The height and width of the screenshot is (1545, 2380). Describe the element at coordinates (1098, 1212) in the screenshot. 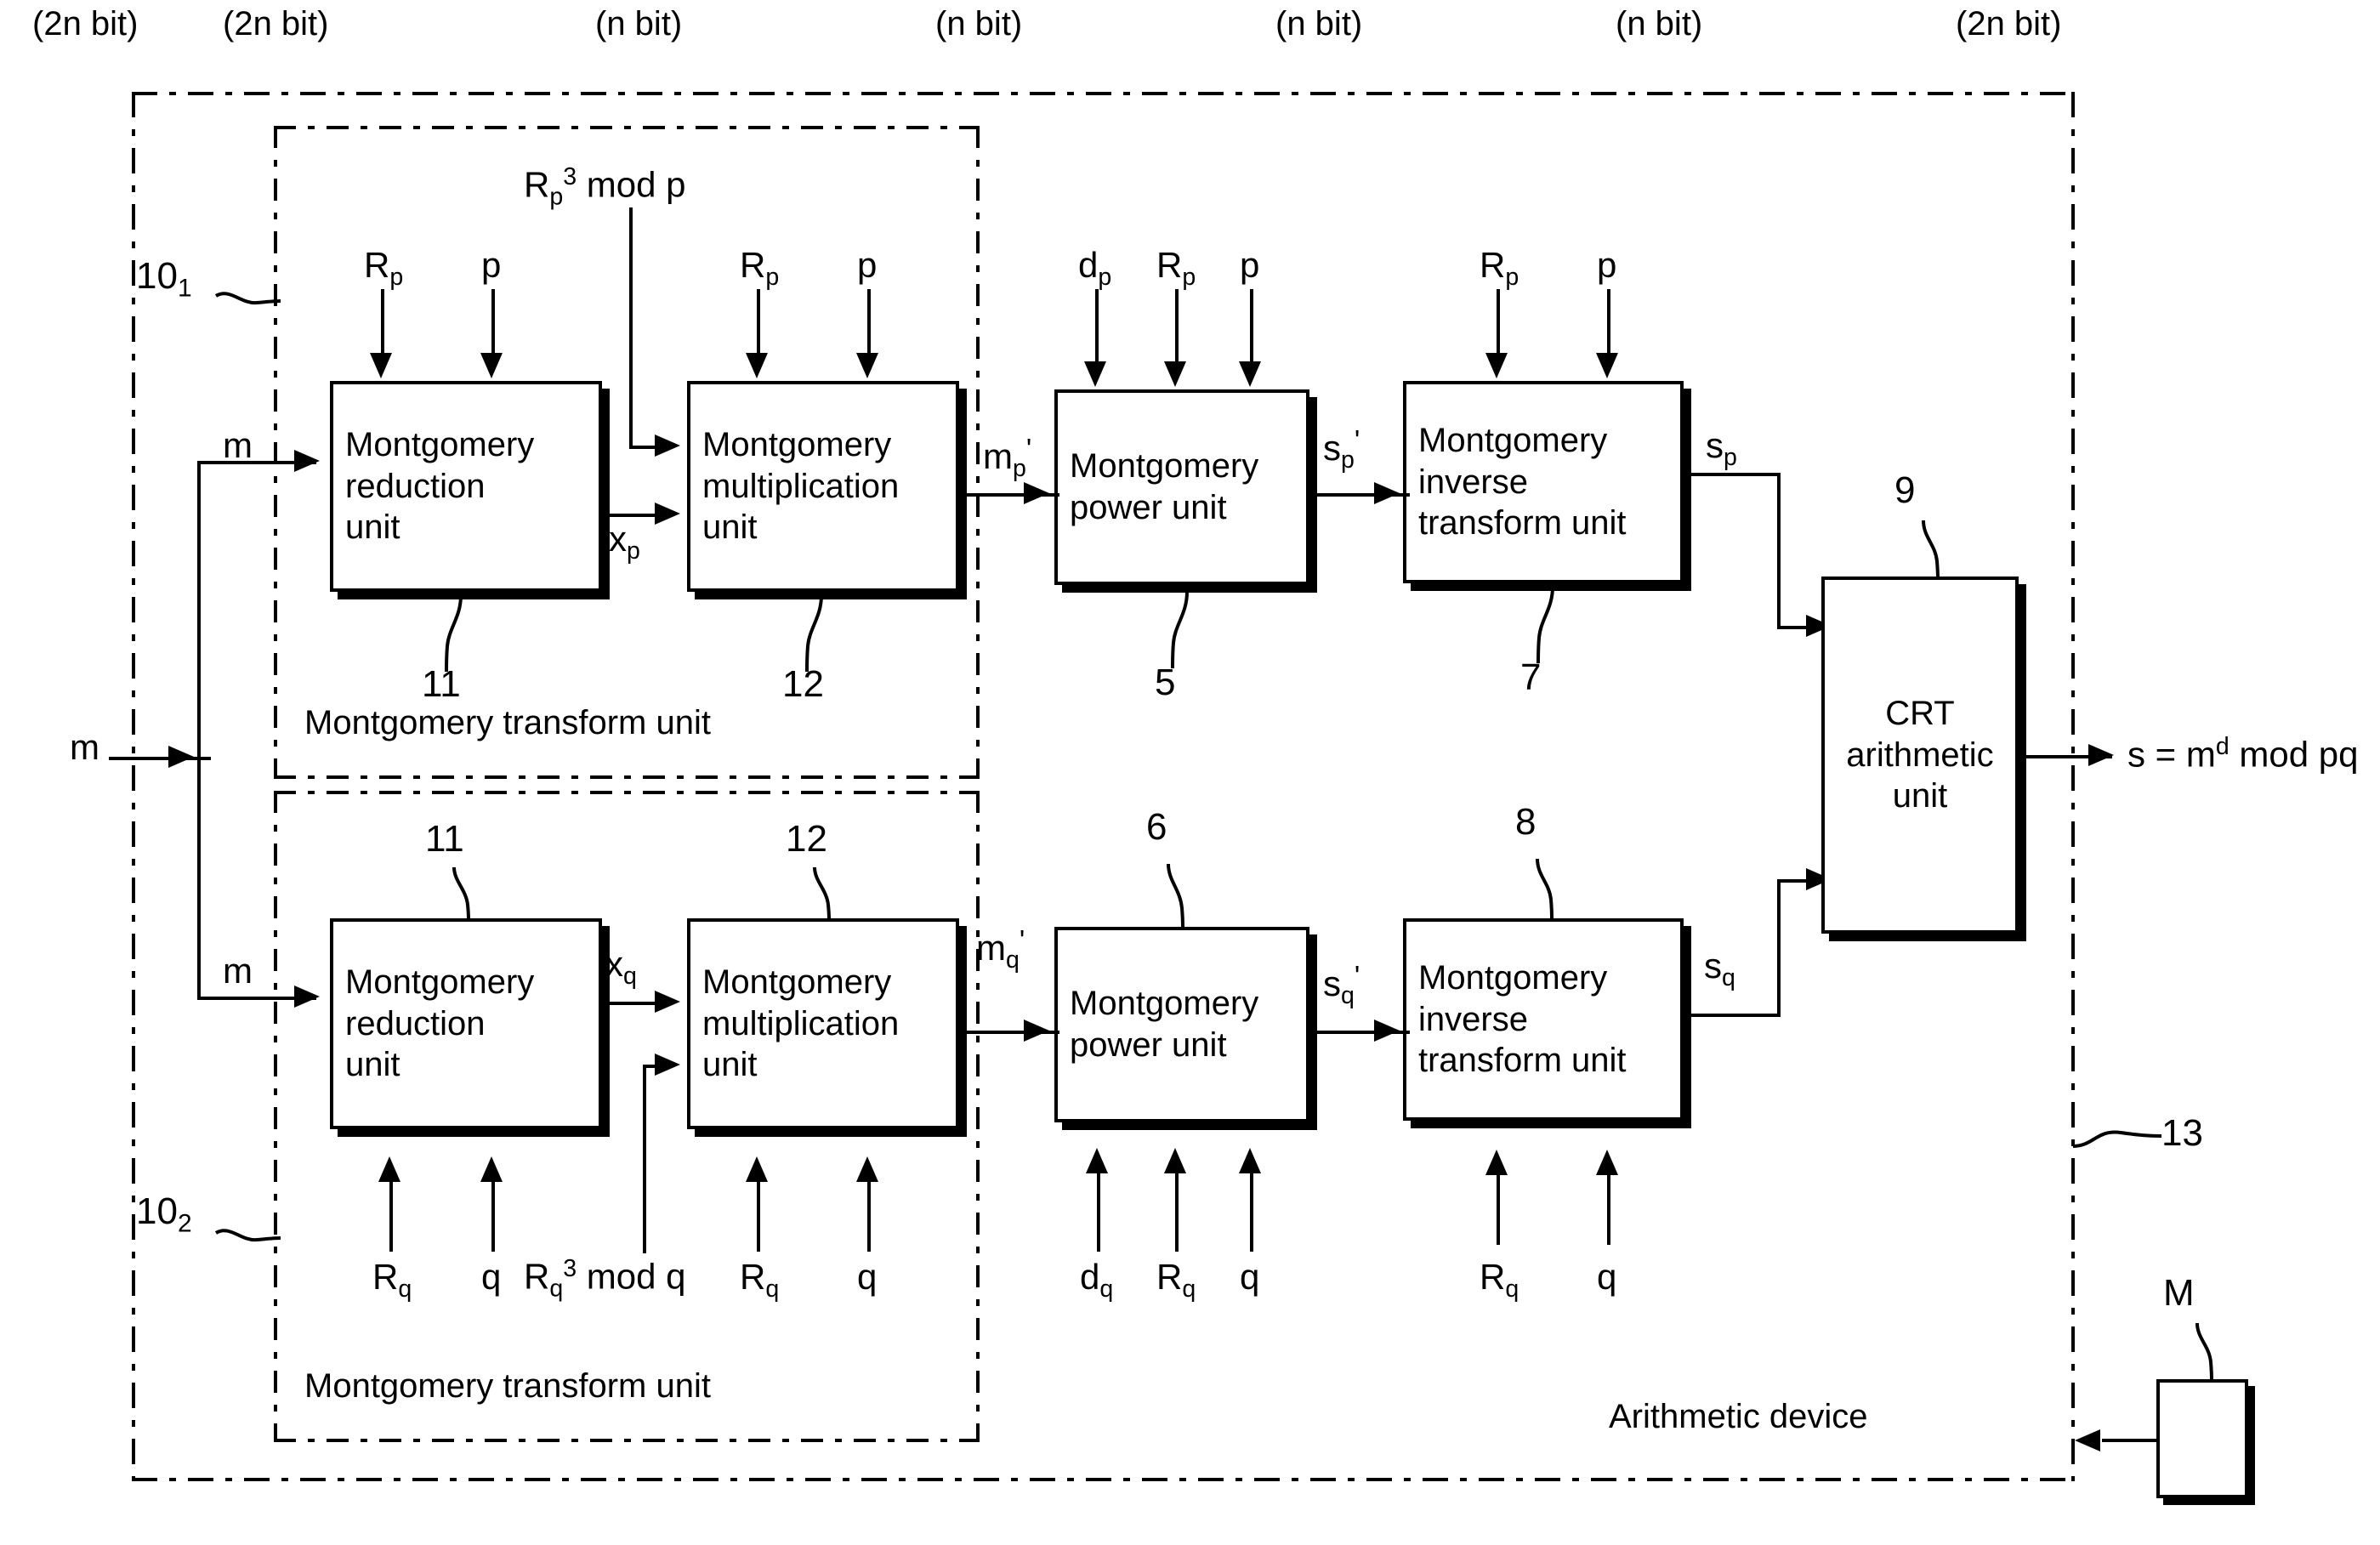

I see `param-line-dq` at that location.